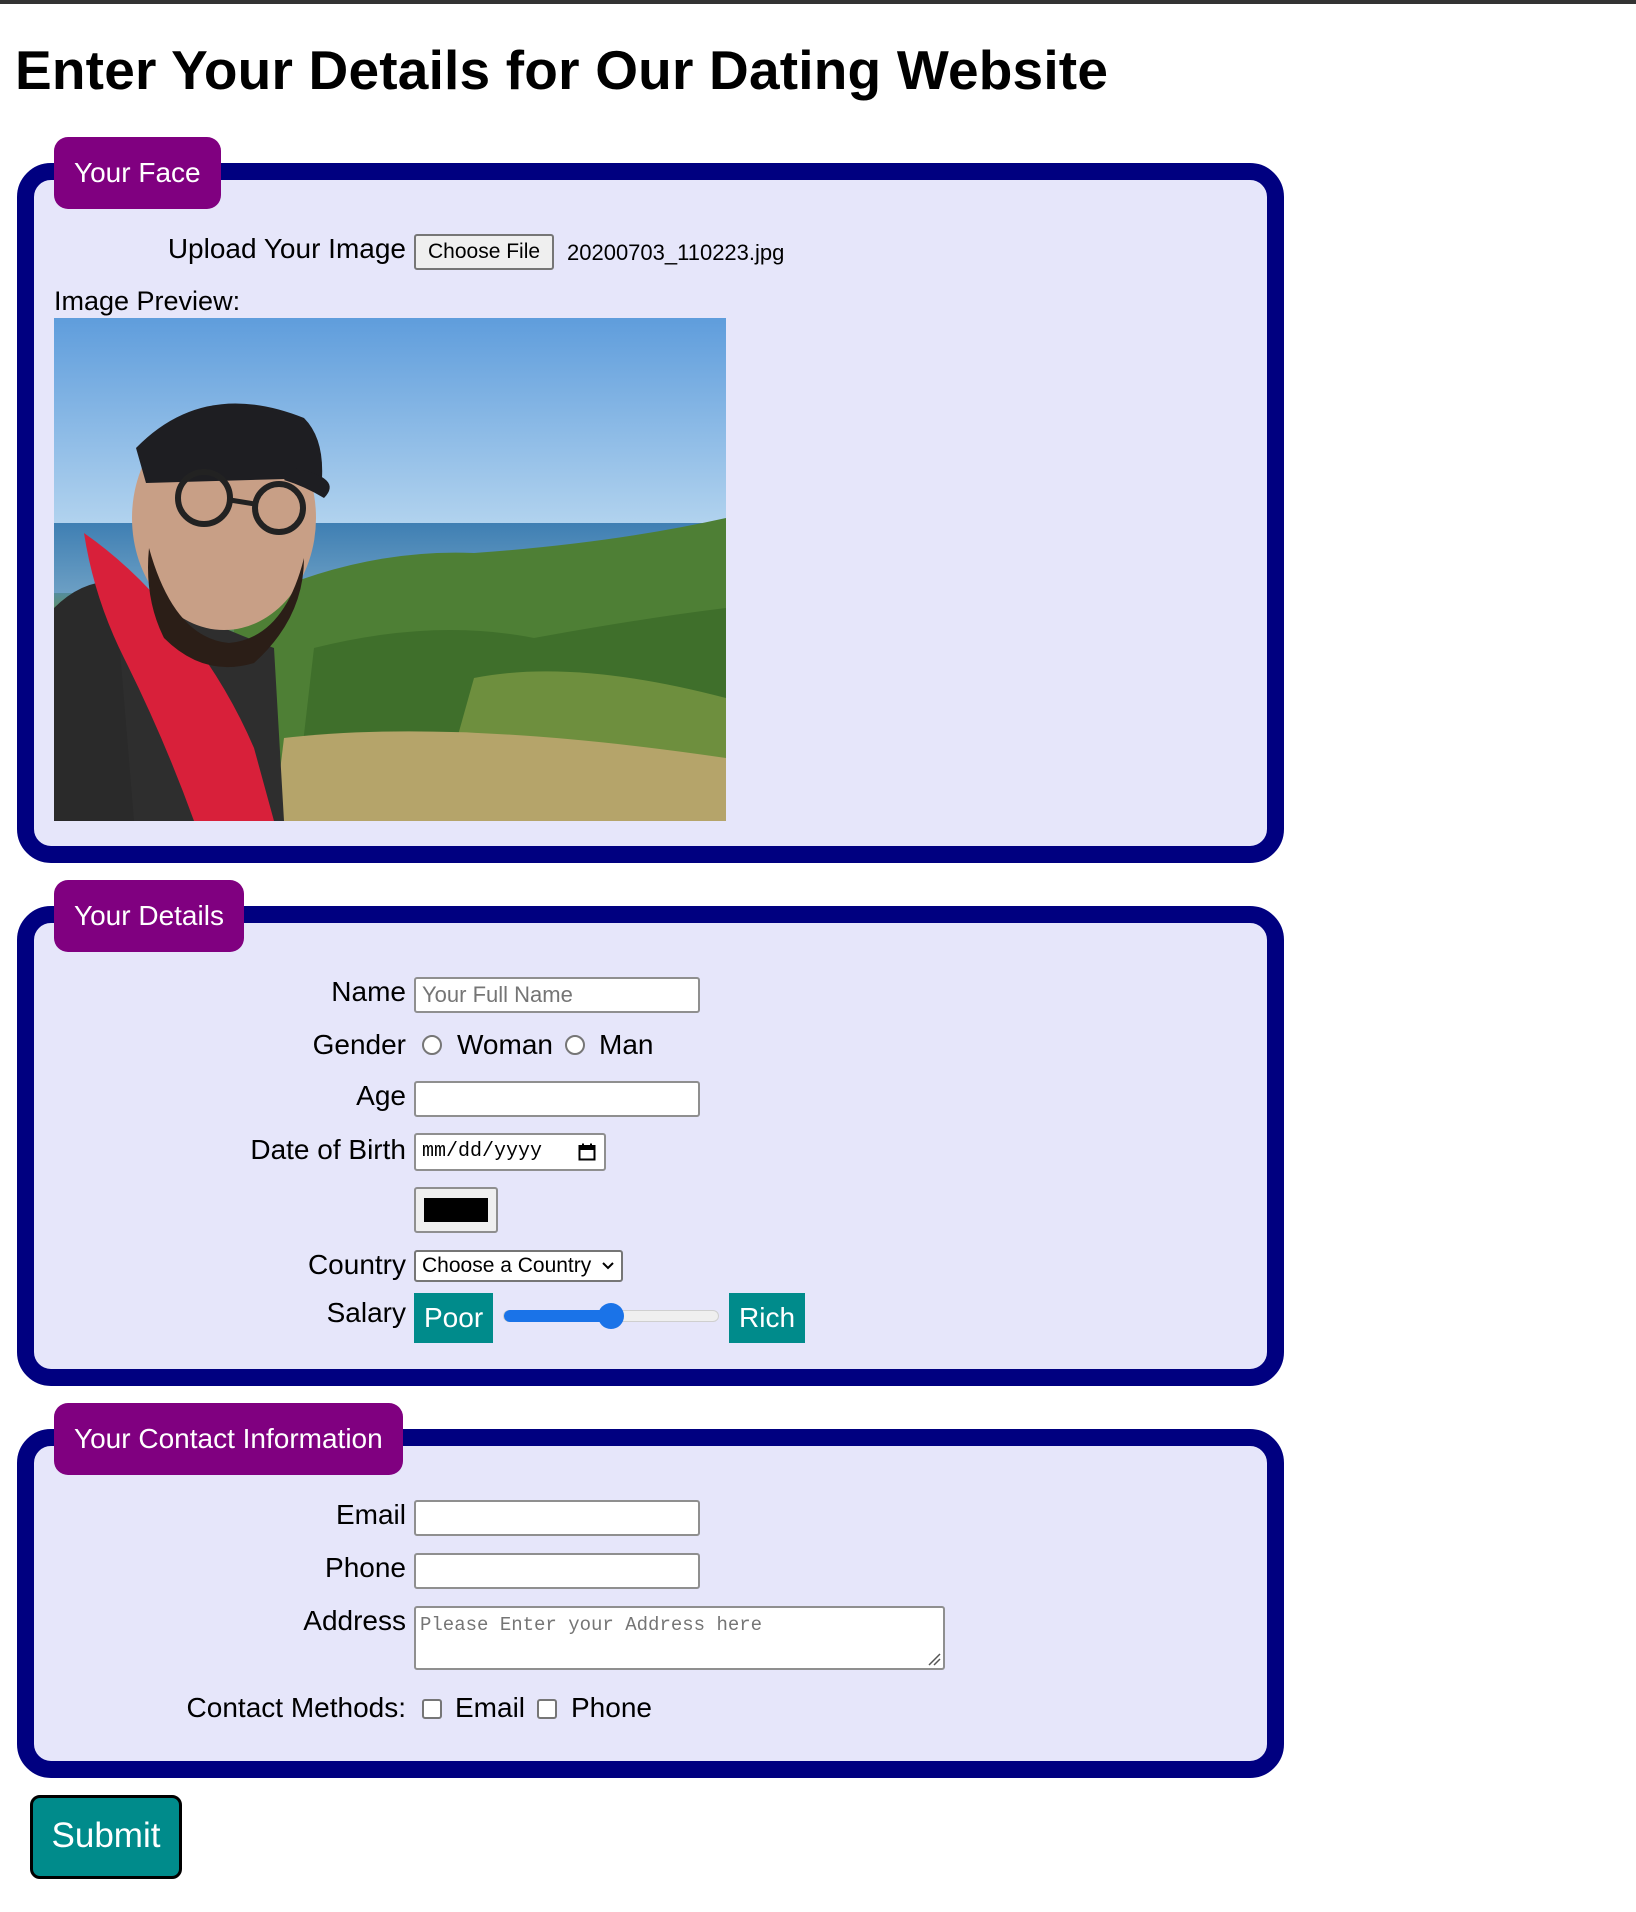  I want to click on email-input, so click(557, 1518).